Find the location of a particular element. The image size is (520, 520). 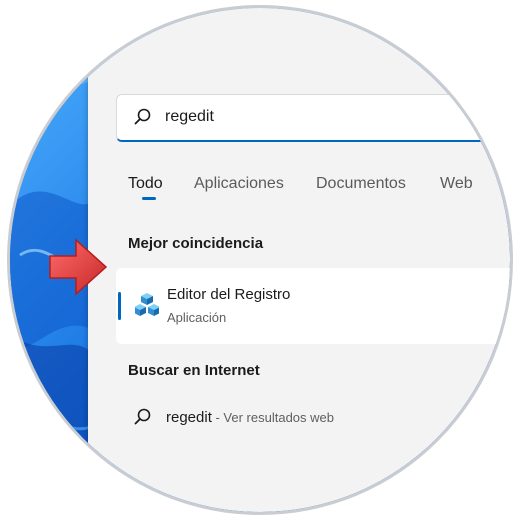

search-query: regedit is located at coordinates (189, 116).